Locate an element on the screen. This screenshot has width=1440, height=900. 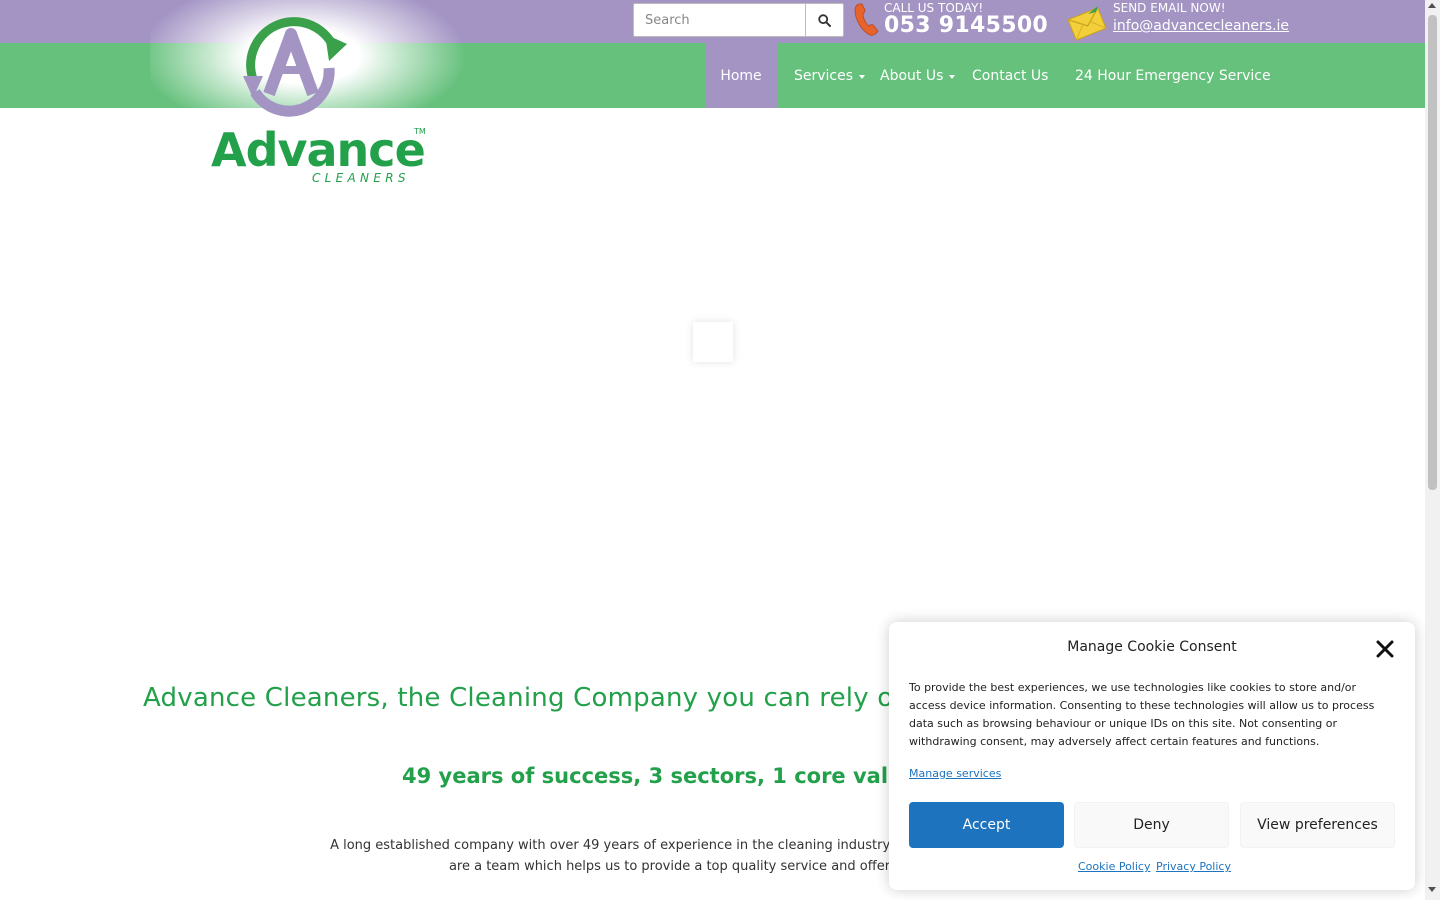
search-input is located at coordinates (719, 20).